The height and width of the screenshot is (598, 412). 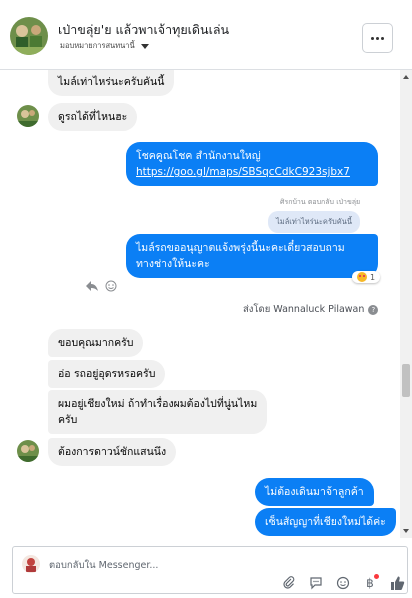 What do you see at coordinates (243, 172) in the screenshot?
I see `map-link: https://goo.gl/maps/SBSqcCdkC923sjbx7` at bounding box center [243, 172].